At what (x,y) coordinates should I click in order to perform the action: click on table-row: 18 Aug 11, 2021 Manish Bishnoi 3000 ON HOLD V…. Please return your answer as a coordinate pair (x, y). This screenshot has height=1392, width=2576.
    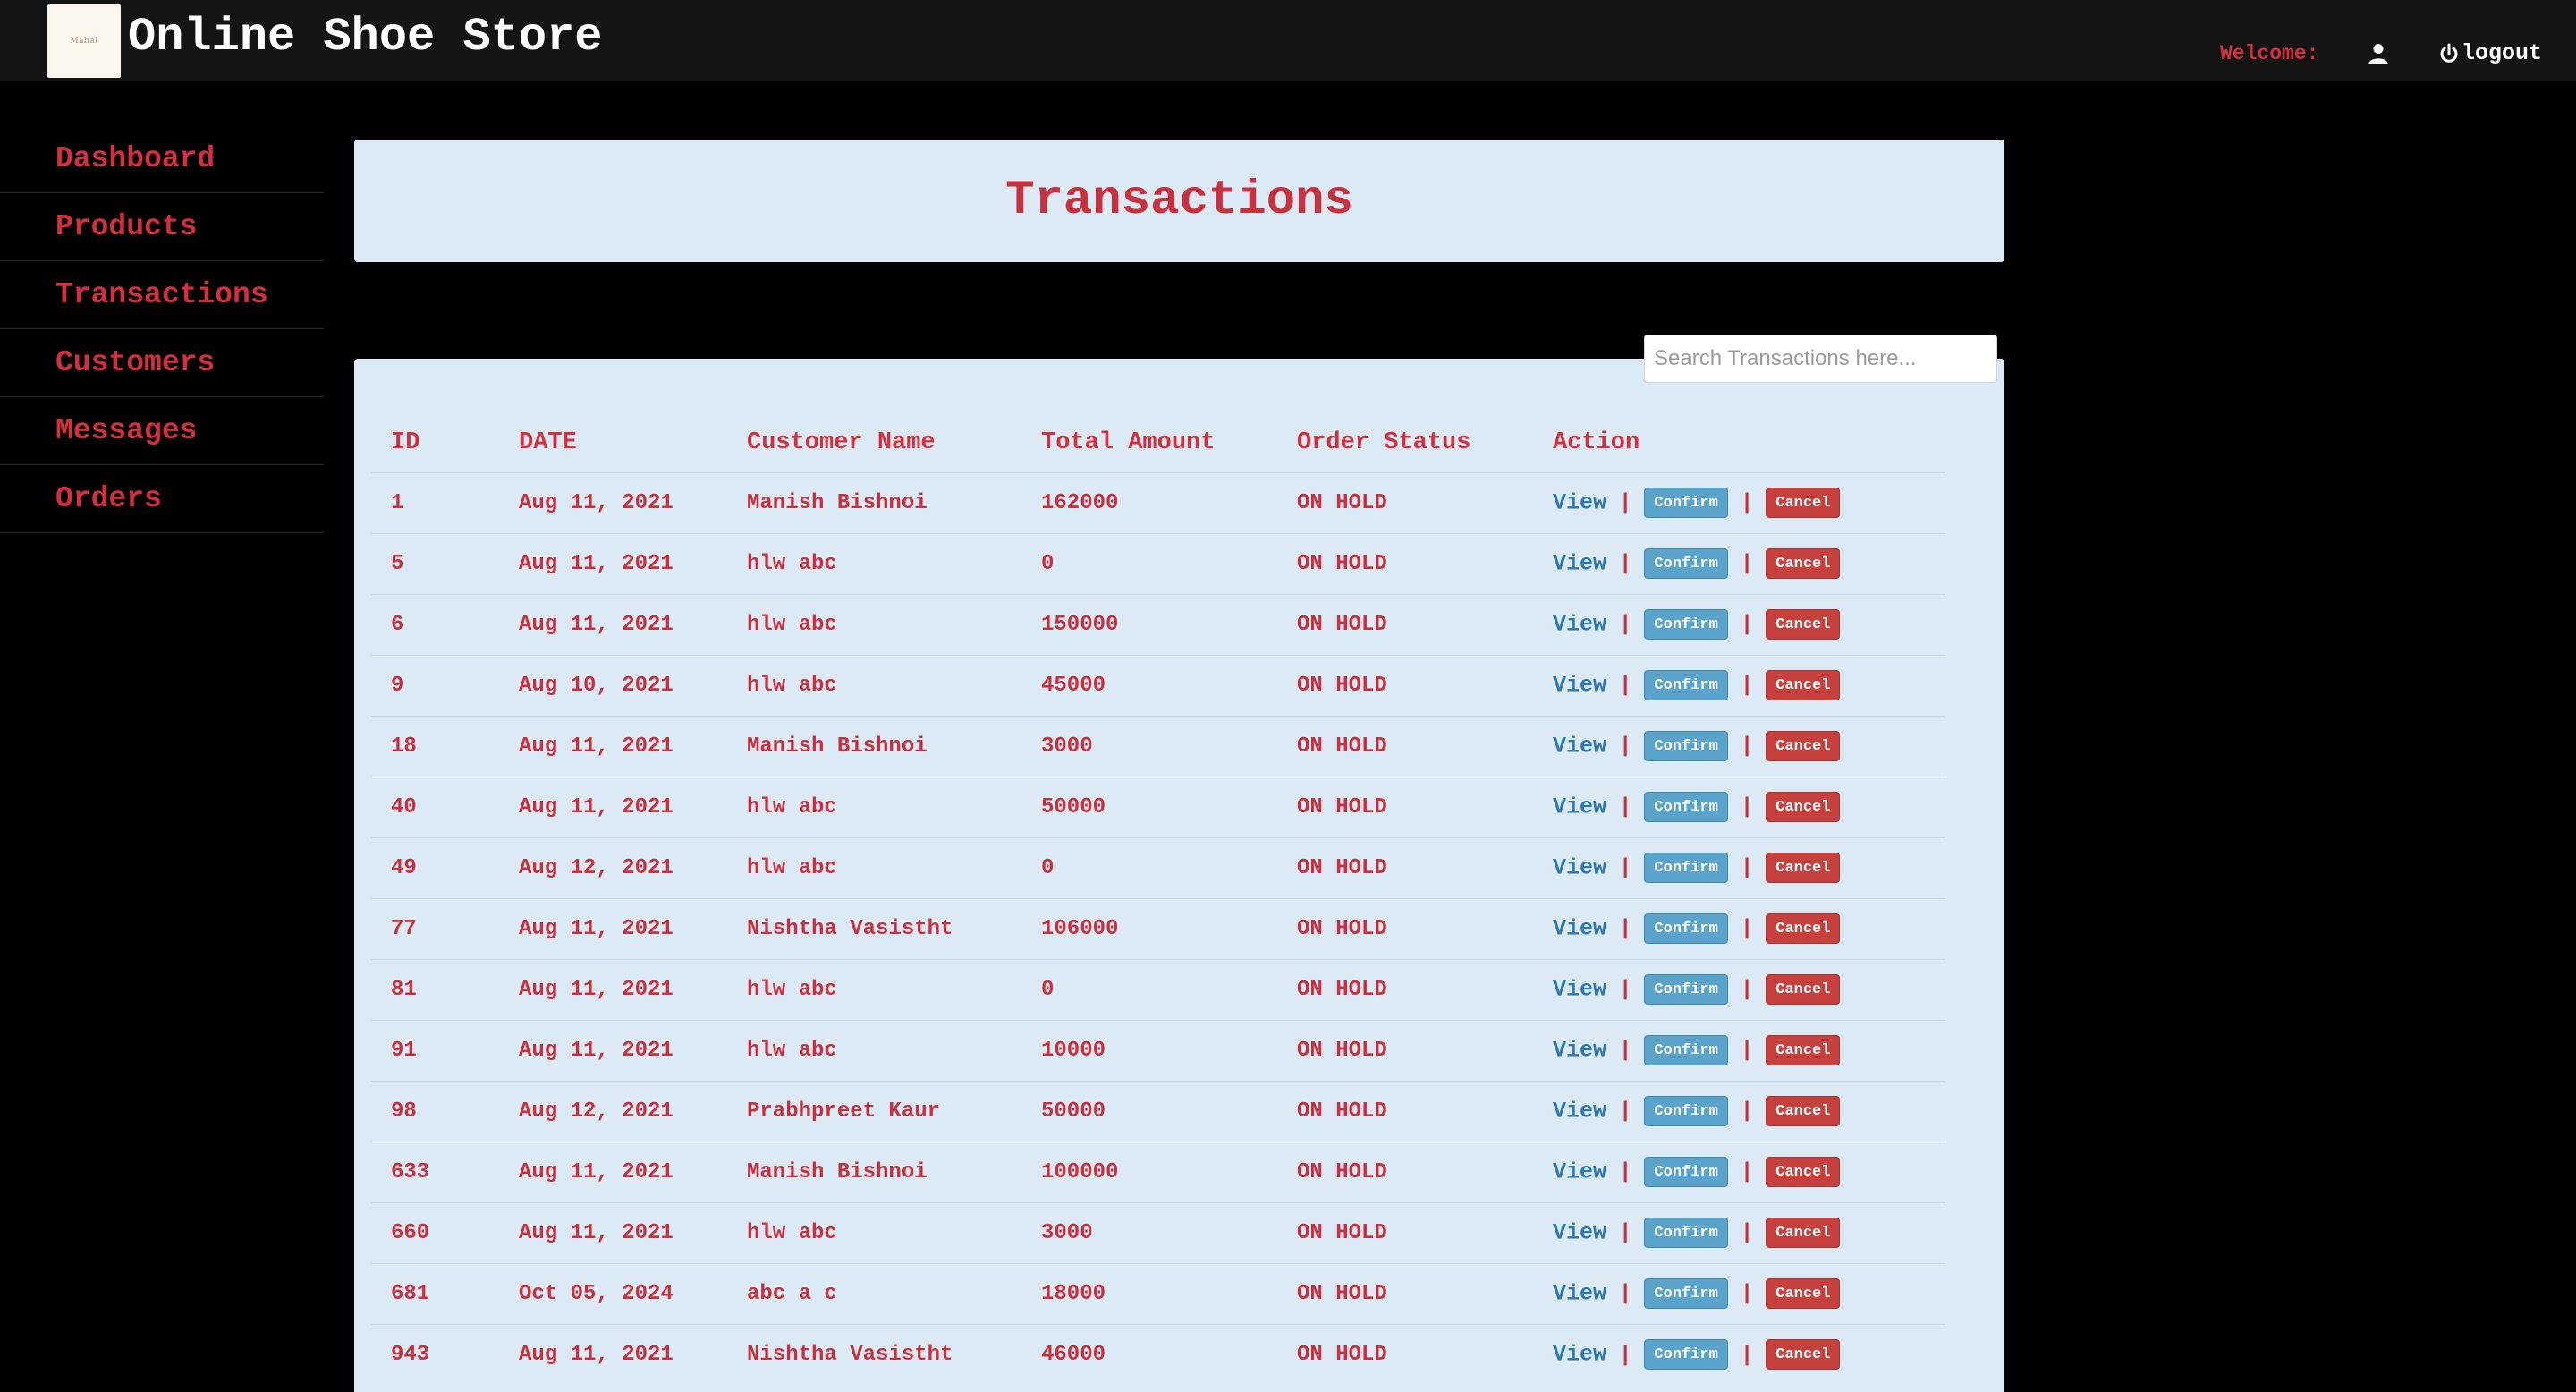
    Looking at the image, I should click on (1158, 746).